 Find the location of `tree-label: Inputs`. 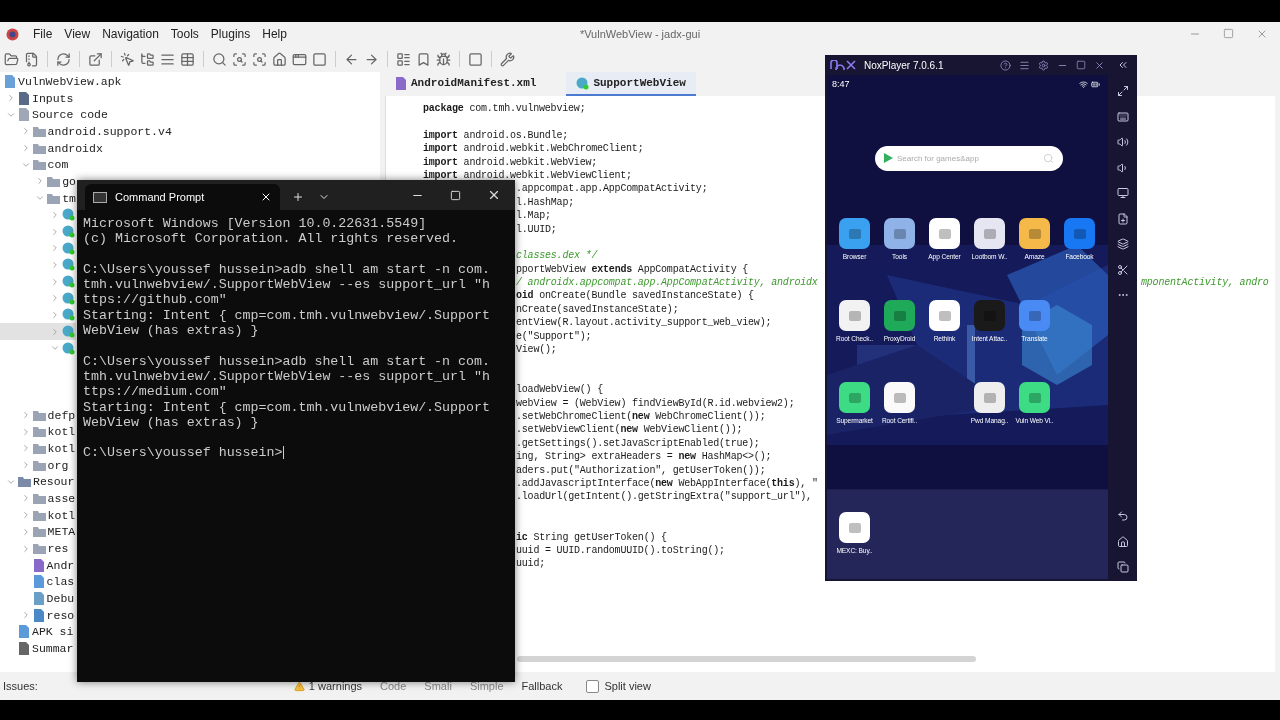

tree-label: Inputs is located at coordinates (53, 98).